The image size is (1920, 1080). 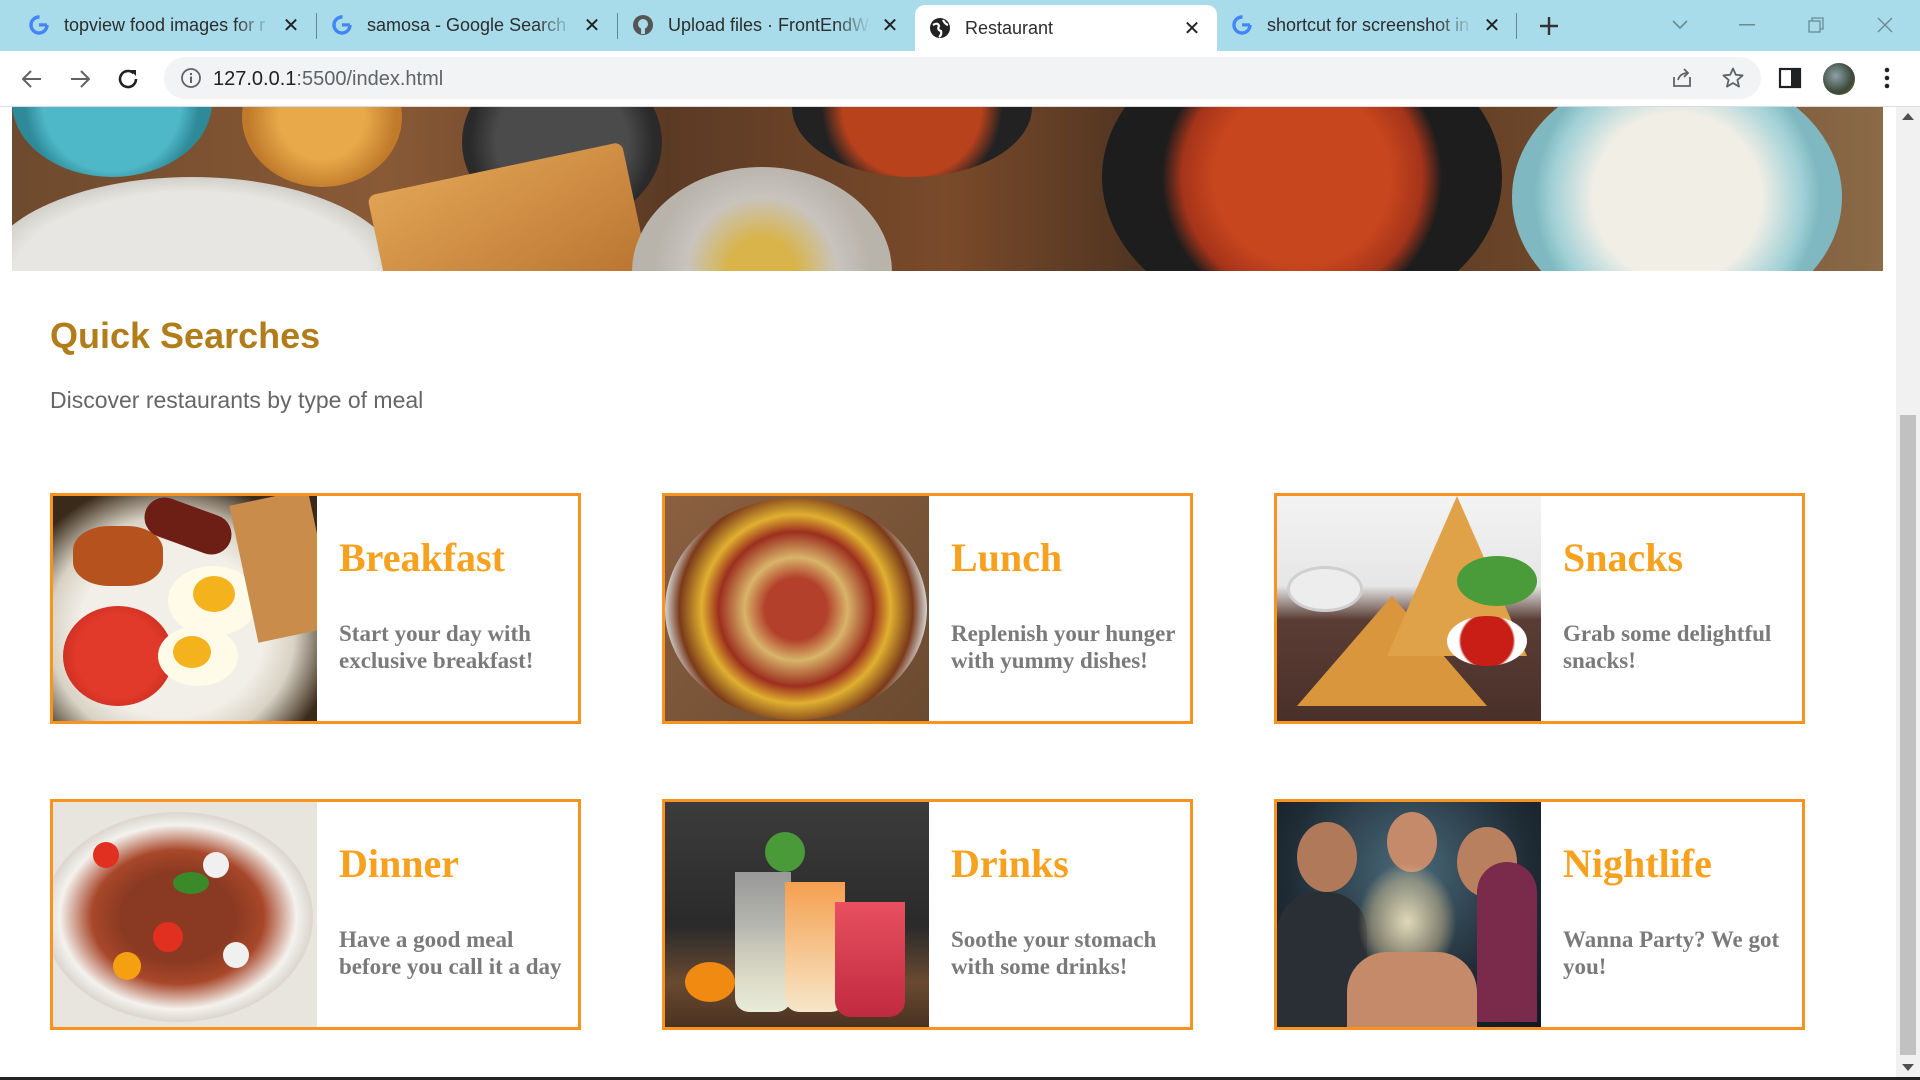 I want to click on tab-upload-files: Upload files · FrontEndWo ✕, so click(x=766, y=25).